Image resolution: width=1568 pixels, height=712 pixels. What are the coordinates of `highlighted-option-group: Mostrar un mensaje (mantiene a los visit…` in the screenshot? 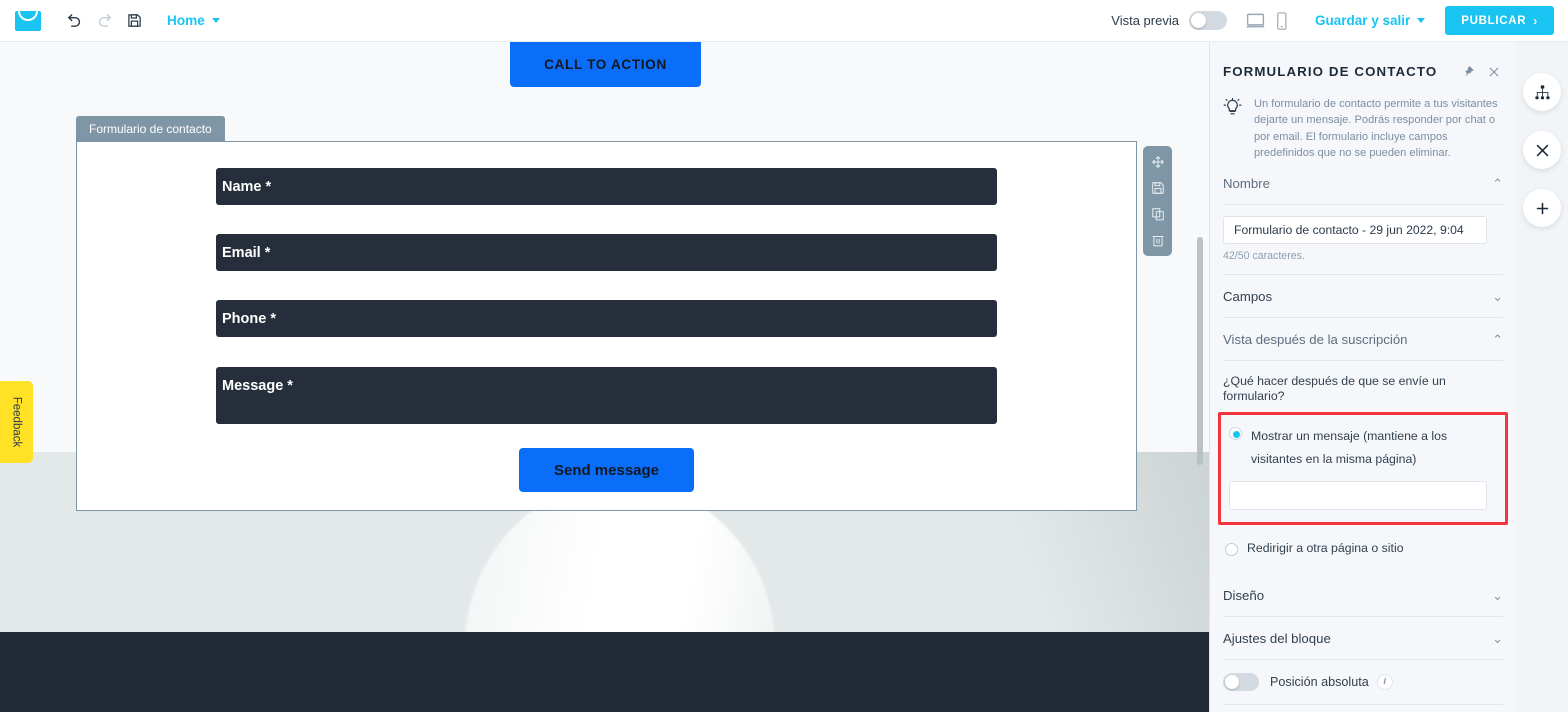 It's located at (1363, 468).